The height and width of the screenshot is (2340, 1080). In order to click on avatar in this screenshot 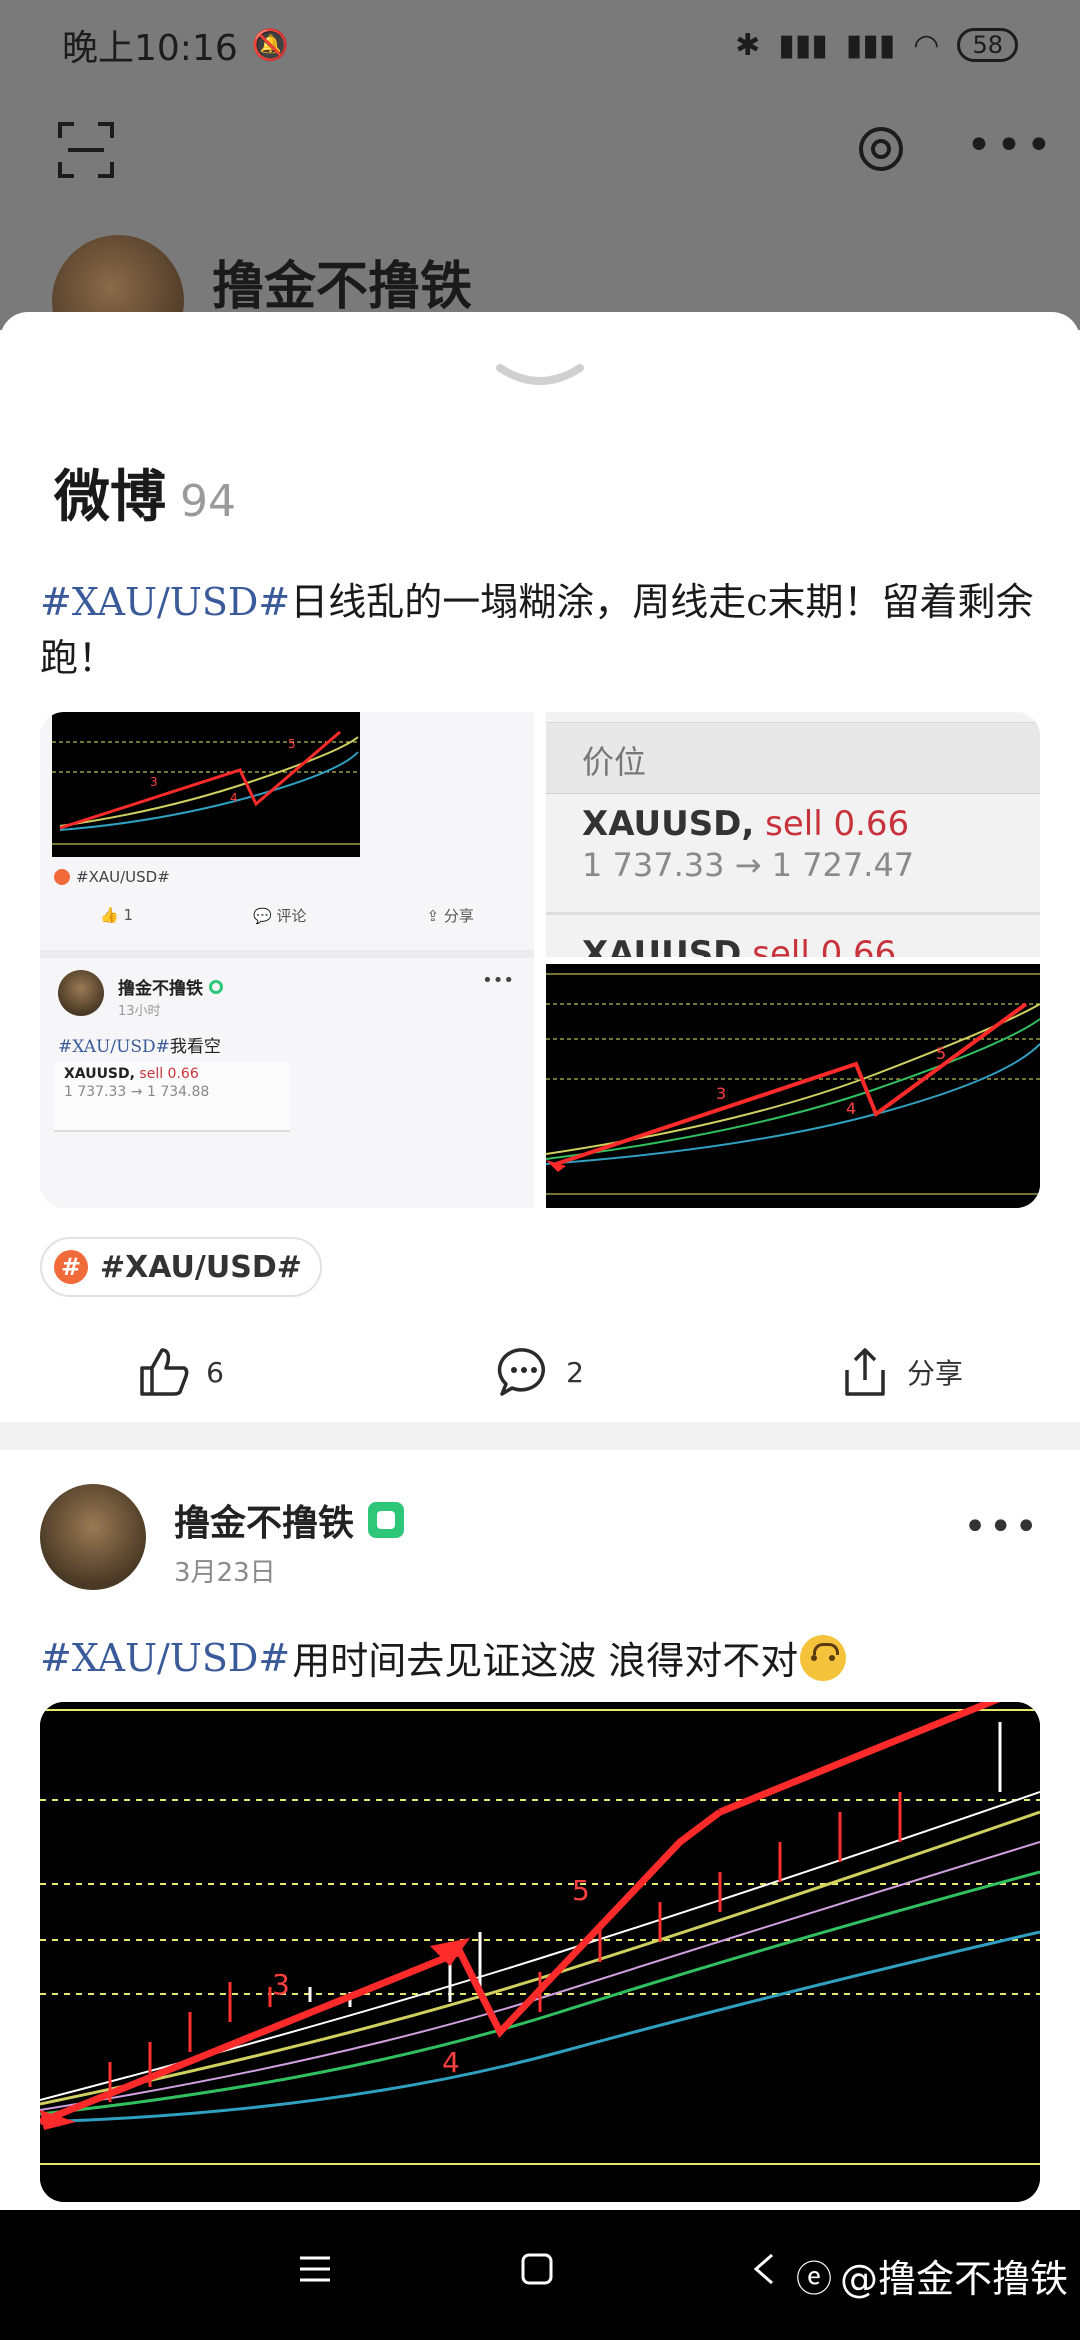, I will do `click(93, 1537)`.